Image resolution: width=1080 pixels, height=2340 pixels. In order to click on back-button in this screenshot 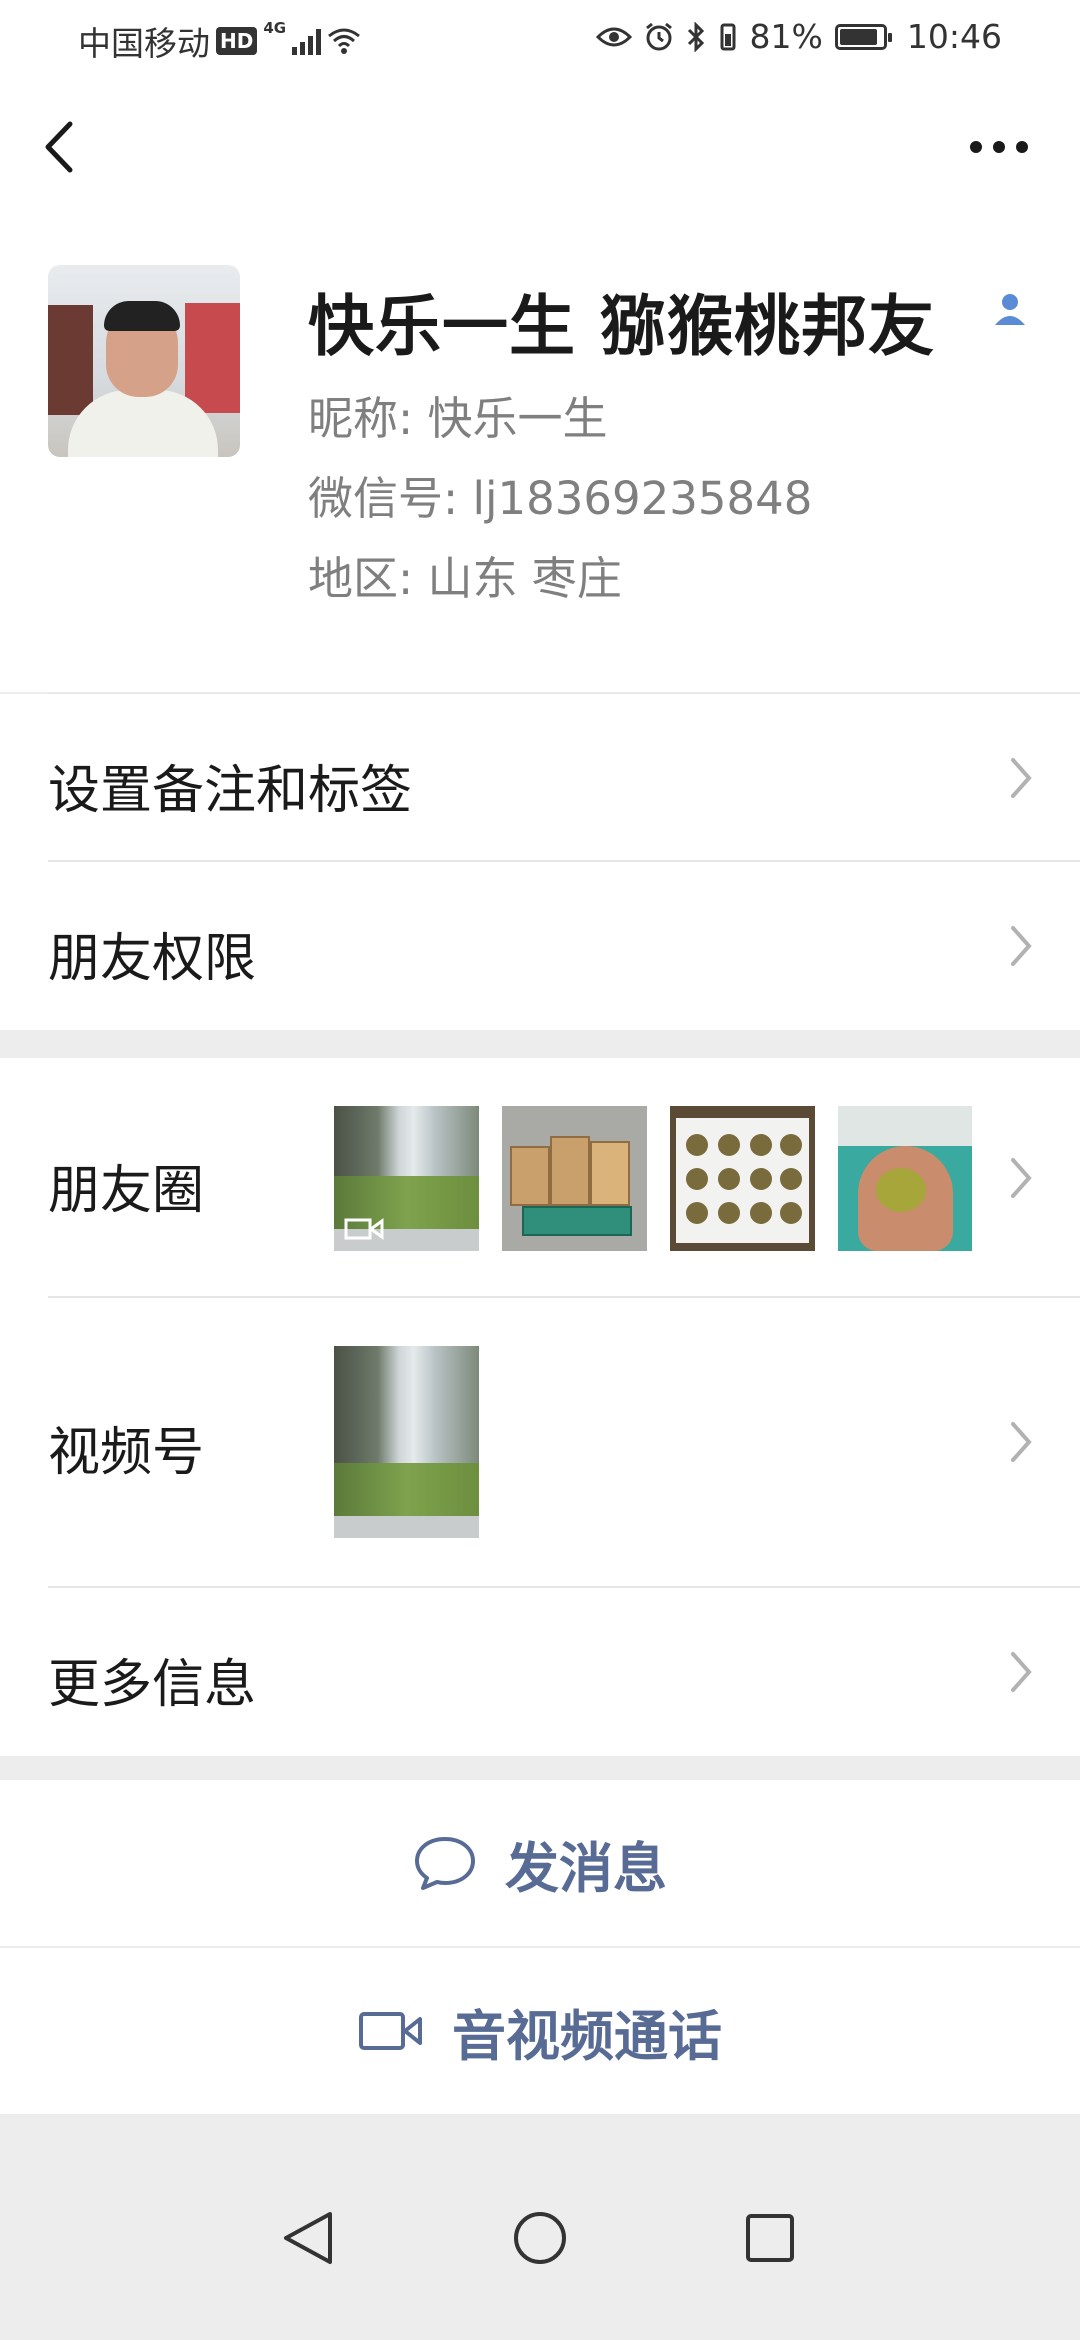, I will do `click(60, 147)`.